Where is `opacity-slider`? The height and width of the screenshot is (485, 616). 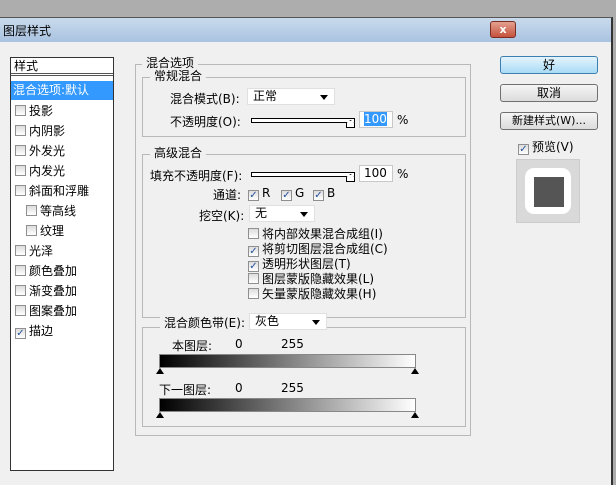 opacity-slider is located at coordinates (303, 120).